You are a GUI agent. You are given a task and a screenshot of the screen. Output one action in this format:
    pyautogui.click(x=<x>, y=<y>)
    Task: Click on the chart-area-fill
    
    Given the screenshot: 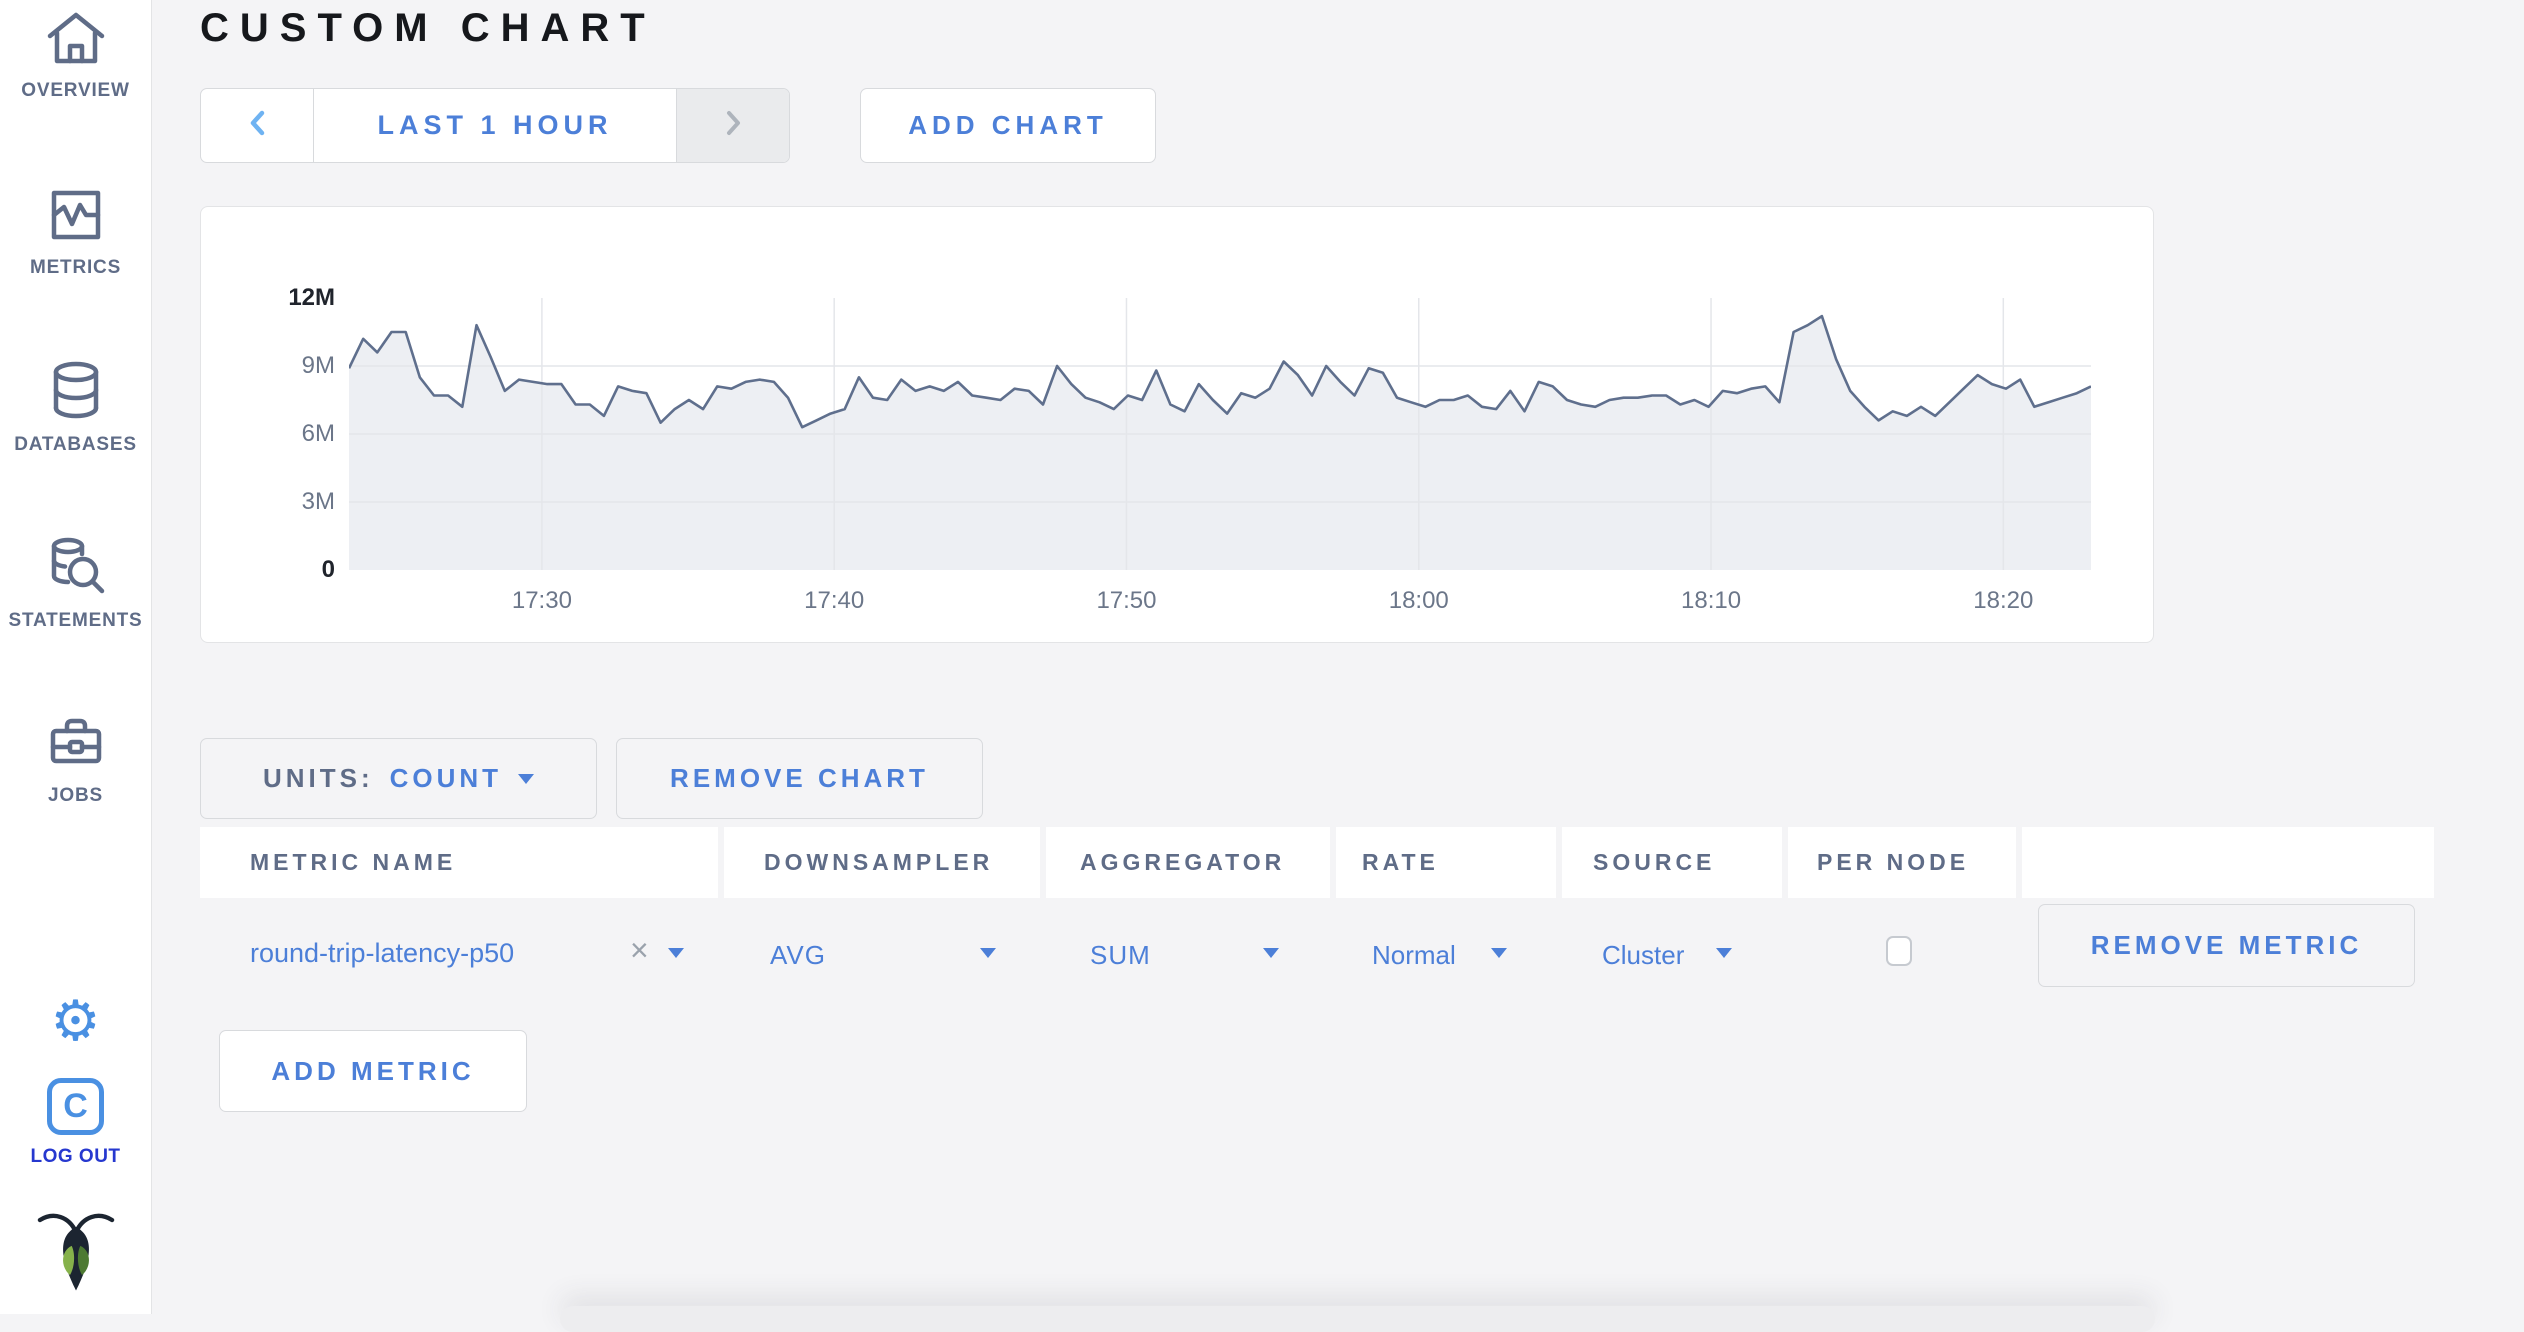 What is the action you would take?
    pyautogui.click(x=1220, y=443)
    